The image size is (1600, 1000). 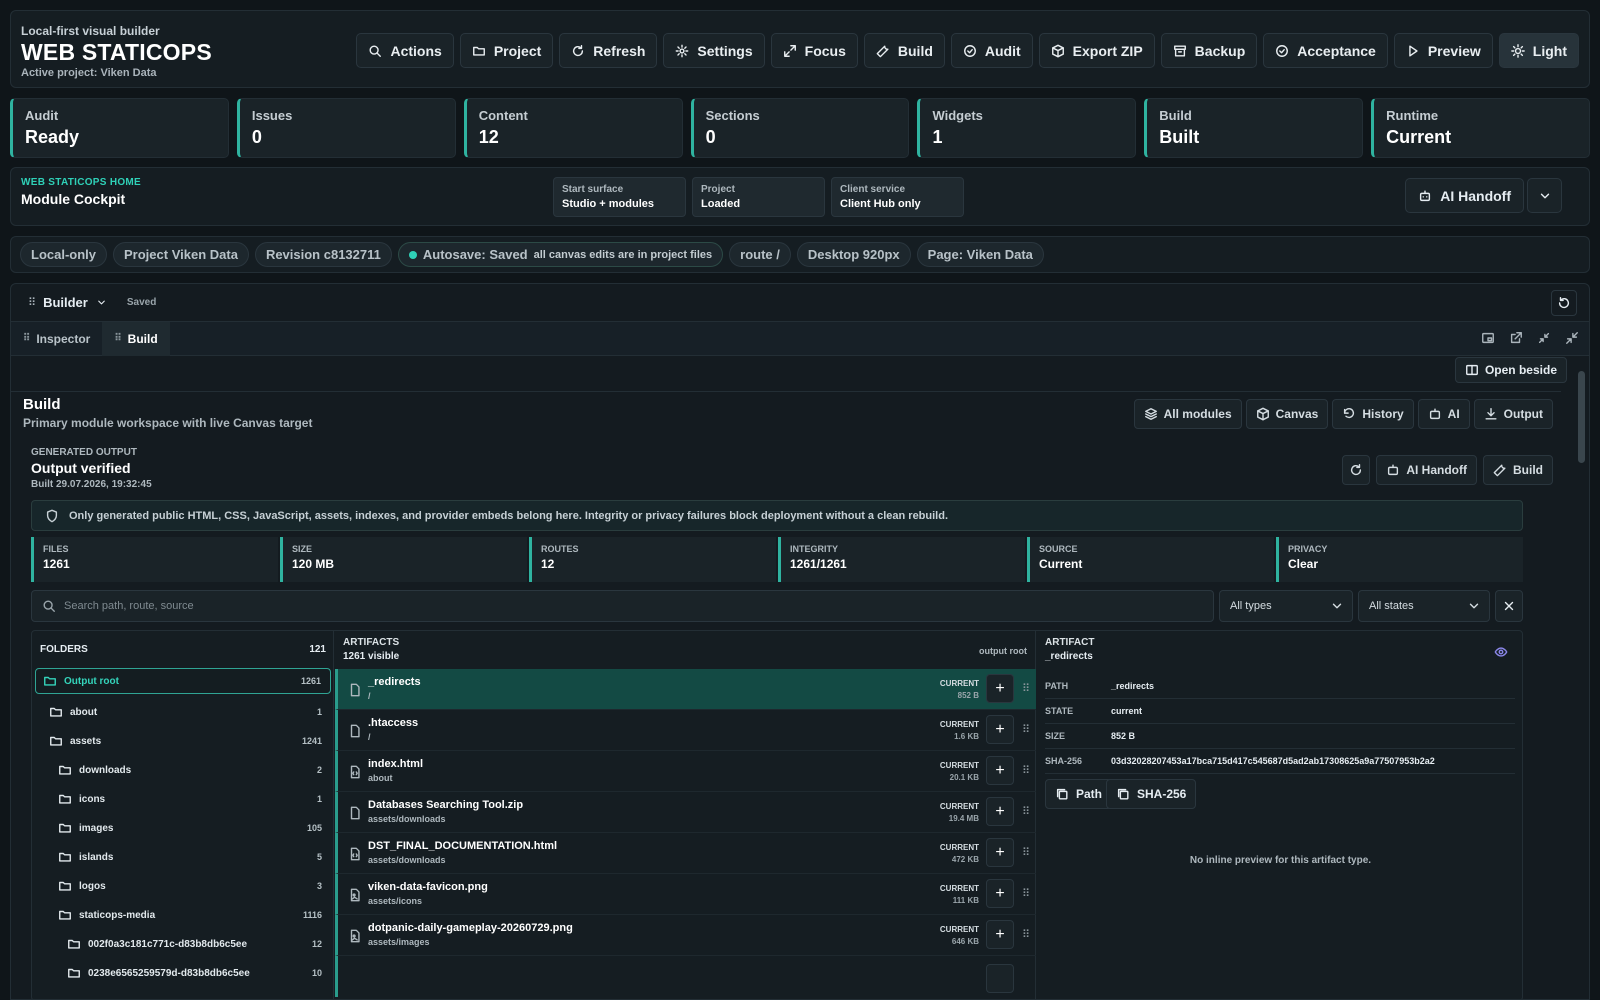 I want to click on folder-media-hash-1: 002f0a3c181c771c-d83b8db6c5ee 12, so click(x=199, y=944).